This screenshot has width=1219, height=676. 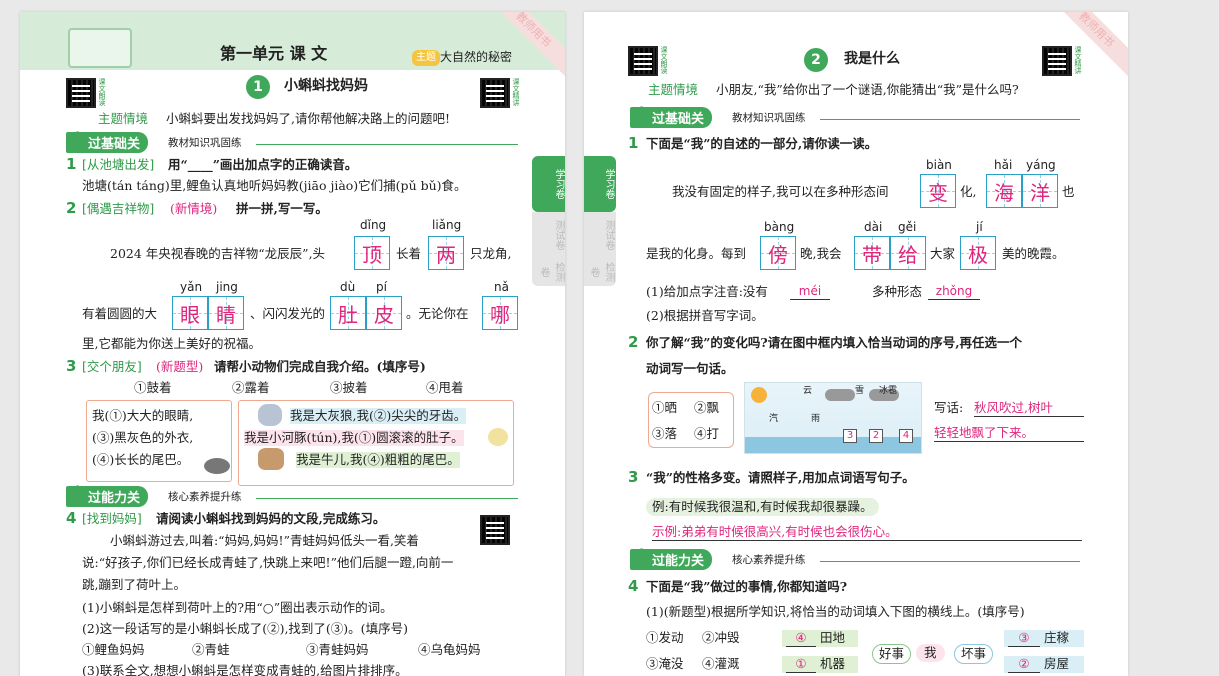 I want to click on new-scene-tag: (新情境), so click(x=194, y=208).